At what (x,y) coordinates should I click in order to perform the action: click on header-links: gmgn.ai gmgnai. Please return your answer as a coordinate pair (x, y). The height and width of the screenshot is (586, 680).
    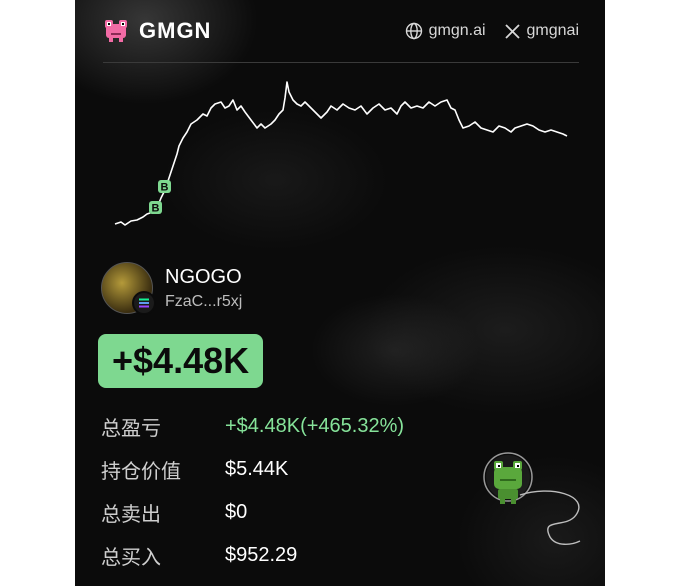
    Looking at the image, I should click on (492, 31).